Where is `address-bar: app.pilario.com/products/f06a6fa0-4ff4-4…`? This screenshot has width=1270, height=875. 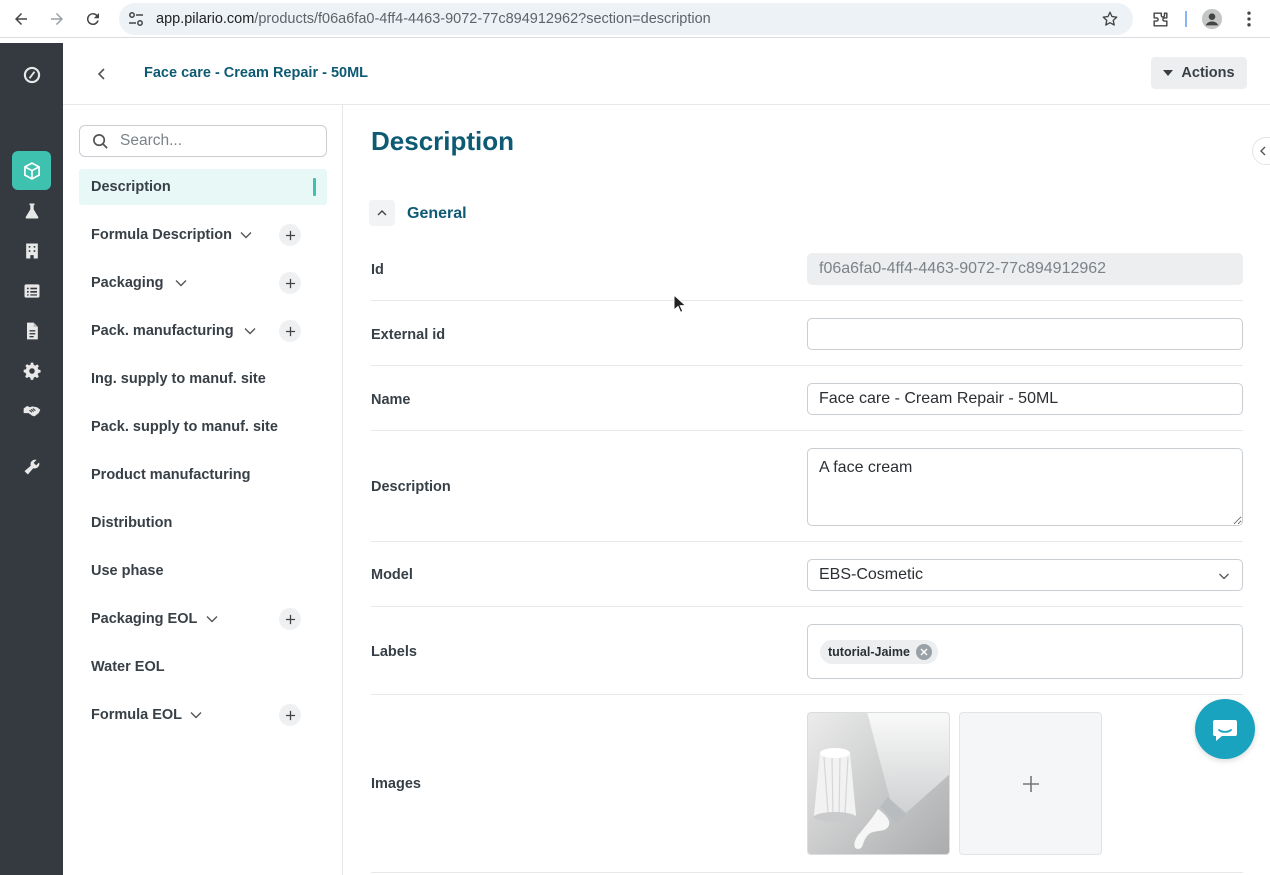 address-bar: app.pilario.com/products/f06a6fa0-4ff4-4… is located at coordinates (626, 19).